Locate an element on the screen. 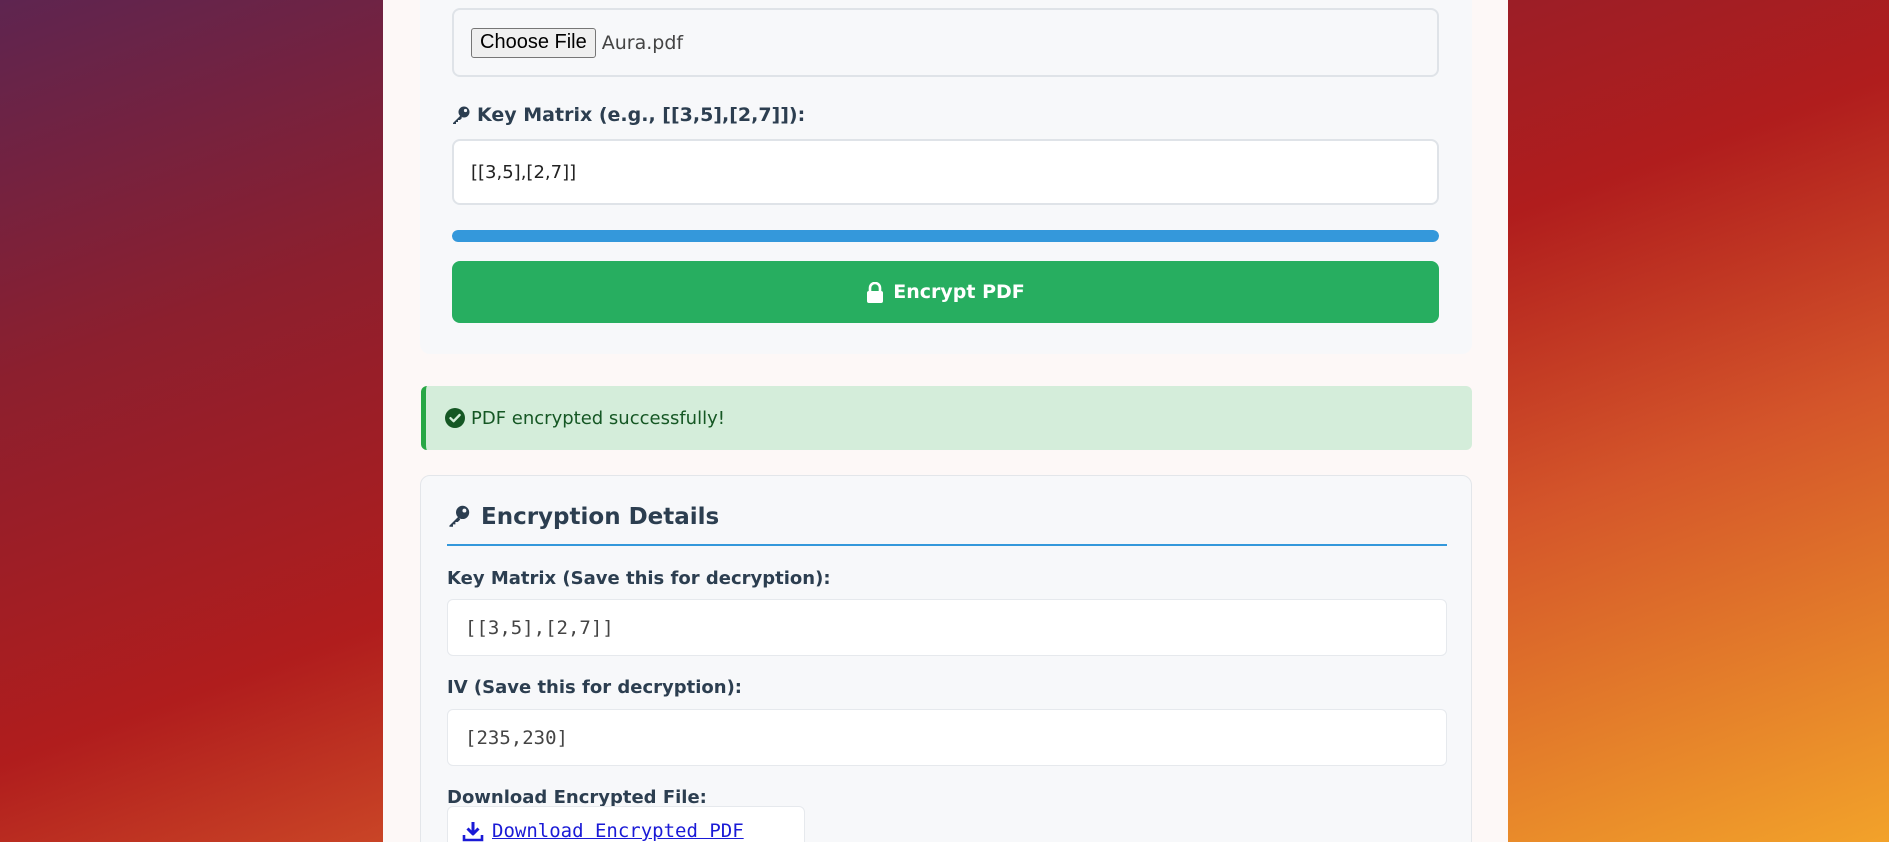 The width and height of the screenshot is (1889, 842). saved-key-matrix-value: [[3,5],[2,7]] is located at coordinates (947, 627).